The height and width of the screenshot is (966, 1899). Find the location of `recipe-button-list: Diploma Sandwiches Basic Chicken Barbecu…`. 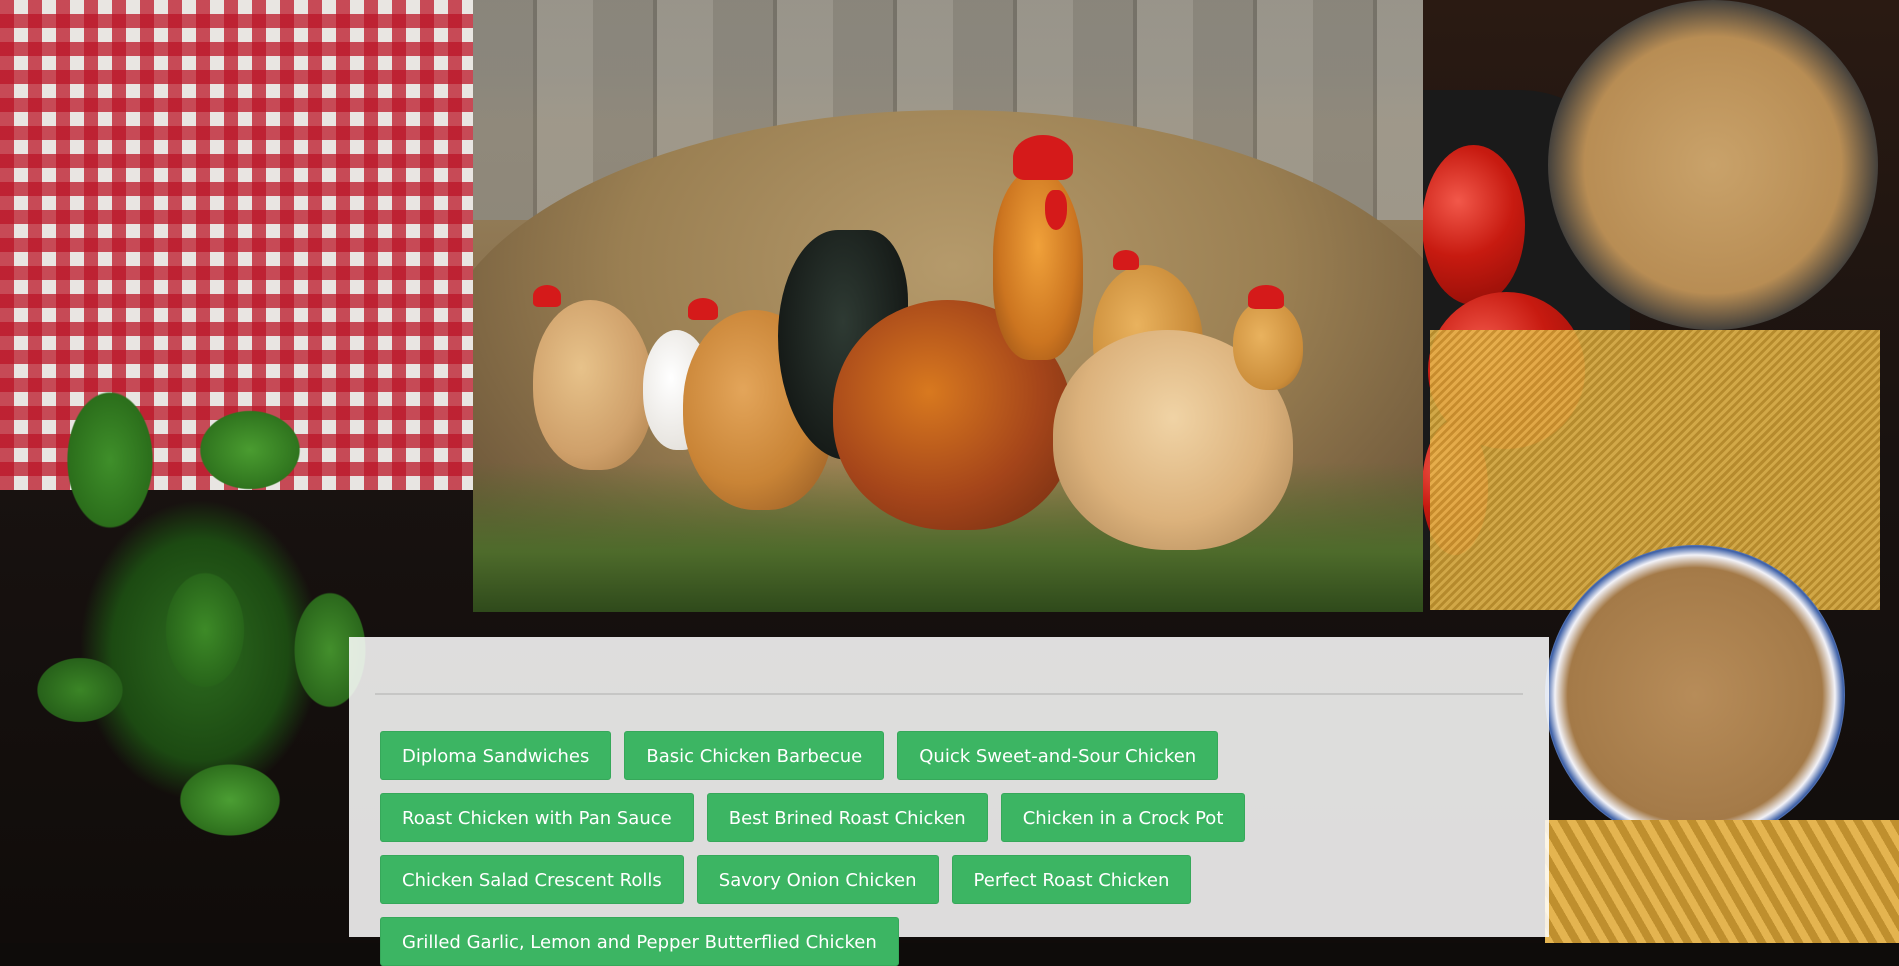

recipe-button-list: Diploma Sandwiches Basic Chicken Barbecu… is located at coordinates (955, 848).